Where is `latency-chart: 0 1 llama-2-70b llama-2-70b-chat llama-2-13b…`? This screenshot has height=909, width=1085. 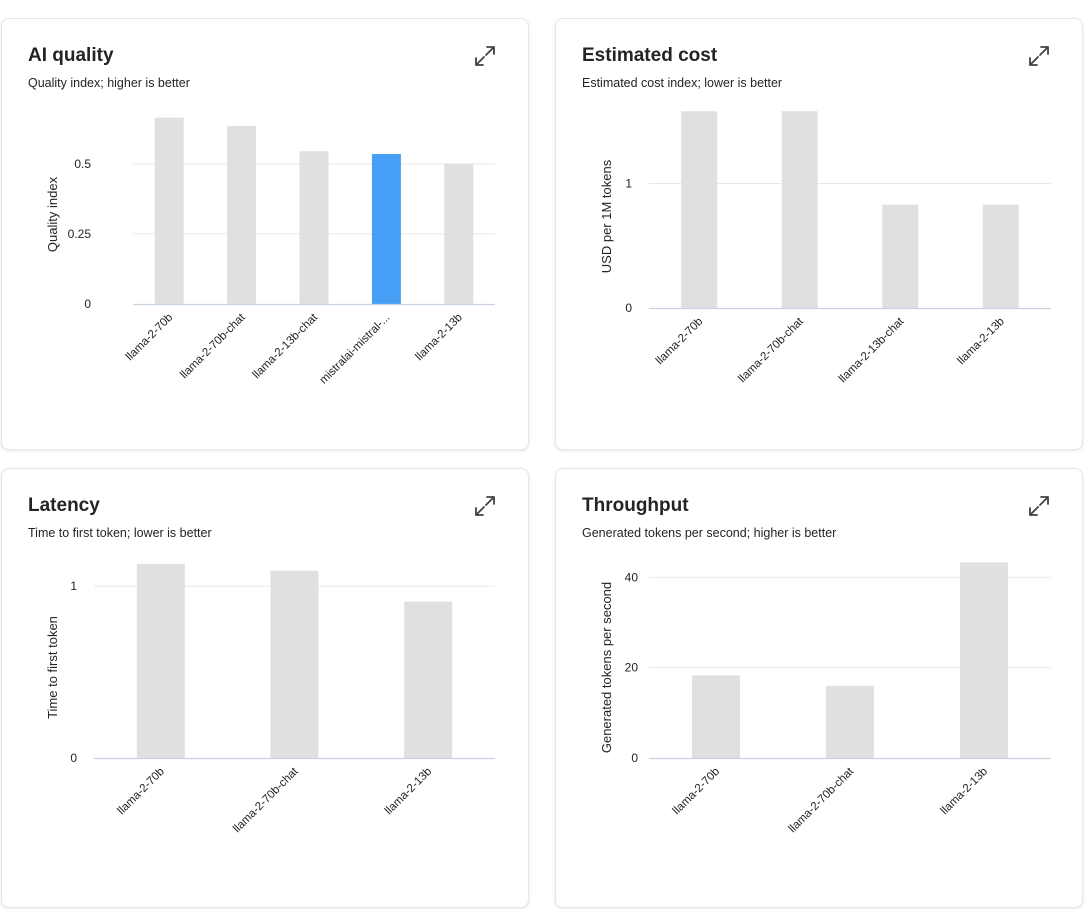 latency-chart: 0 1 llama-2-70b llama-2-70b-chat llama-2-13b… is located at coordinates (270, 699).